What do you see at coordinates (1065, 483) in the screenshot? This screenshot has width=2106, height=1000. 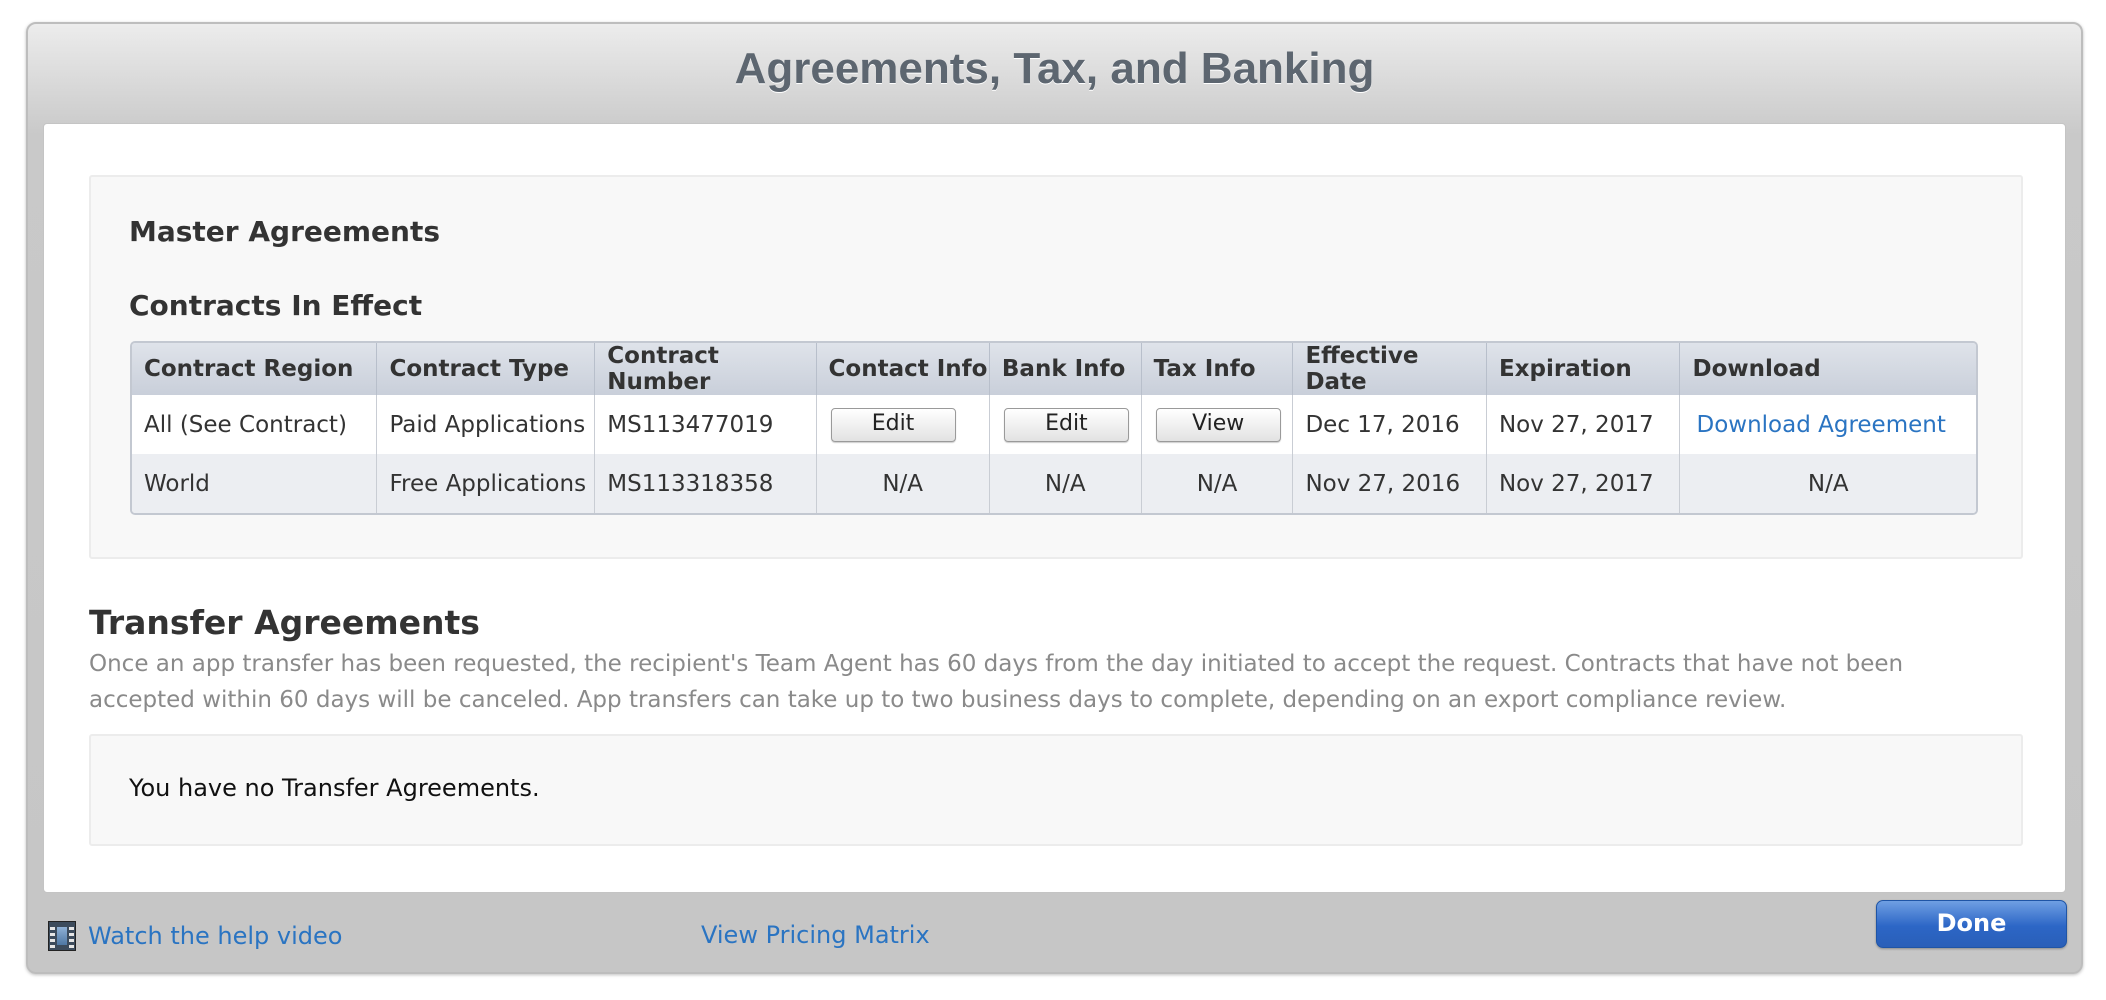 I see `bank-info-cell: N/A` at bounding box center [1065, 483].